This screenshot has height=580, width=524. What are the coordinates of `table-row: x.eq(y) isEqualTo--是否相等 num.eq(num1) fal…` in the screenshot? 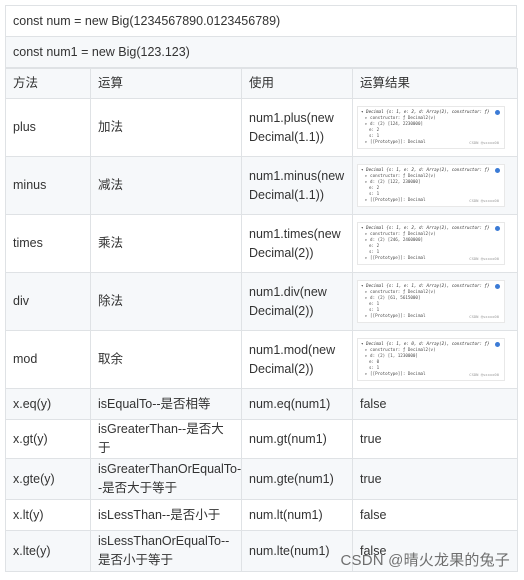 It's located at (261, 404).